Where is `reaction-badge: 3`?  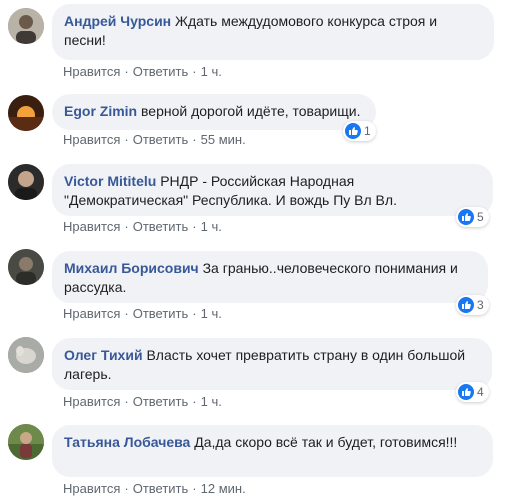
reaction-badge: 3 is located at coordinates (472, 305).